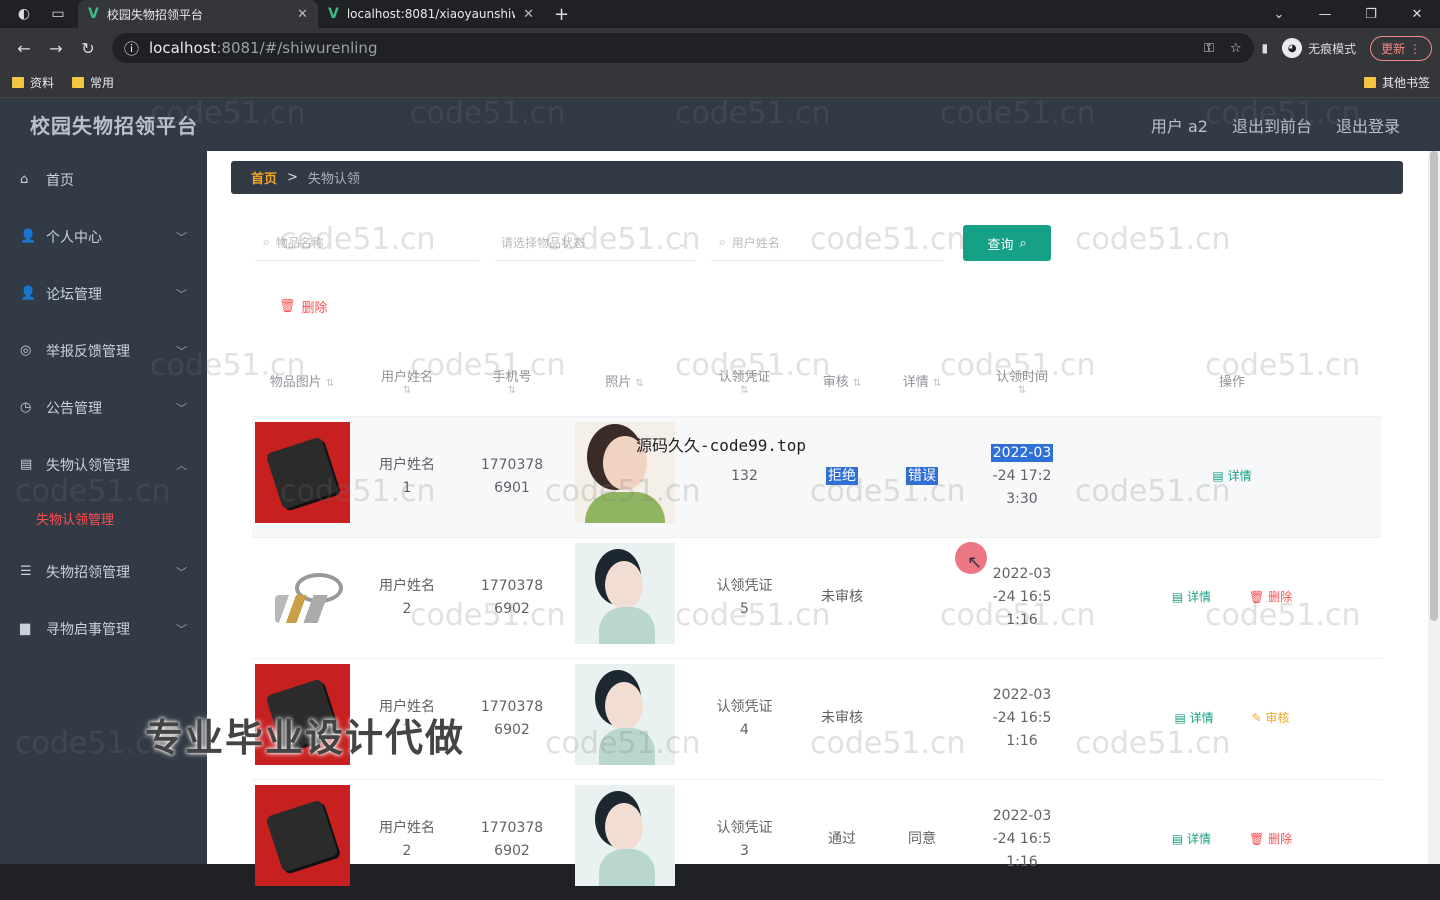 The width and height of the screenshot is (1440, 900). I want to click on tab-search-icon: ⌄, so click(1279, 14).